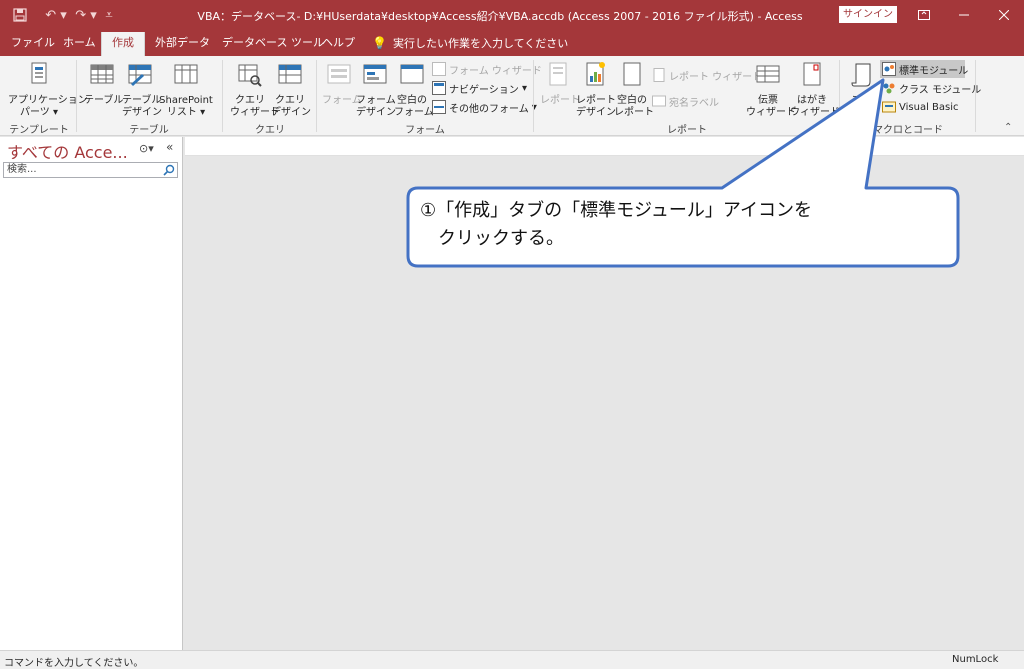 The height and width of the screenshot is (669, 1024). Describe the element at coordinates (815, 112) in the screenshot. I see `postcard-wizard-label2: ウィザード` at that location.